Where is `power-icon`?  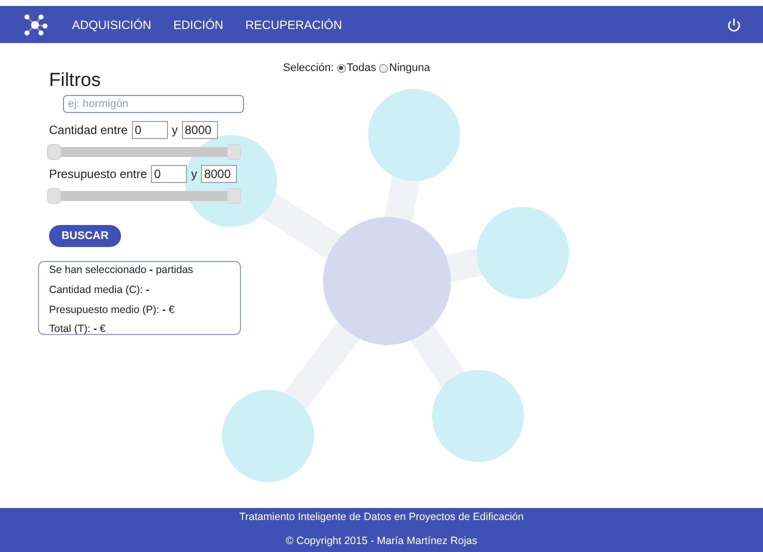 power-icon is located at coordinates (734, 25).